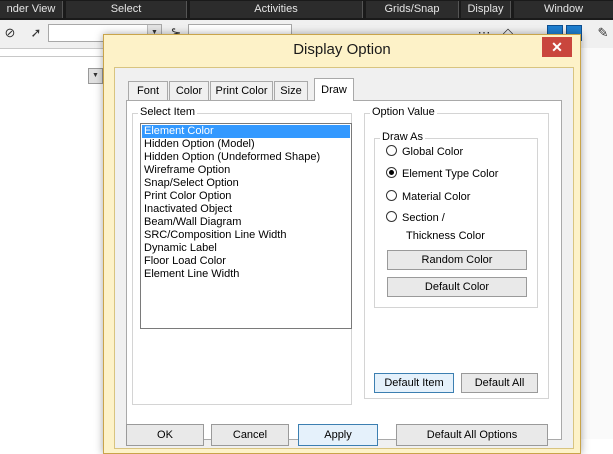 Image resolution: width=613 pixels, height=454 pixels. Describe the element at coordinates (10, 33) in the screenshot. I see `no-entry-icon: ⊘` at that location.